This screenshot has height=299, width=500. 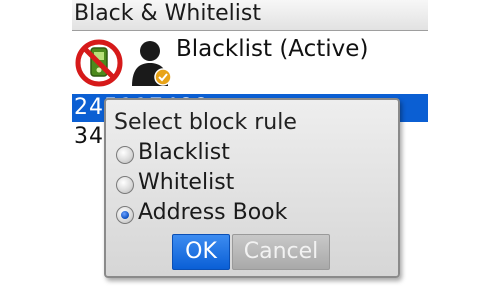 I want to click on ok-button: OK, so click(x=201, y=252).